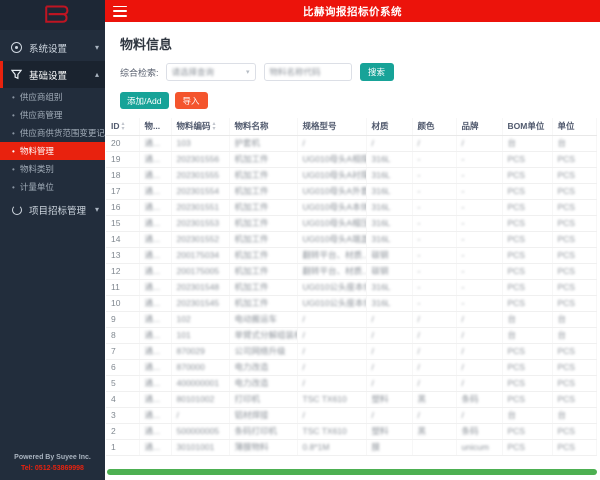 Image resolution: width=600 pixels, height=480 pixels. Describe the element at coordinates (263, 319) in the screenshot. I see `cell-3: 电动搬运车` at that location.